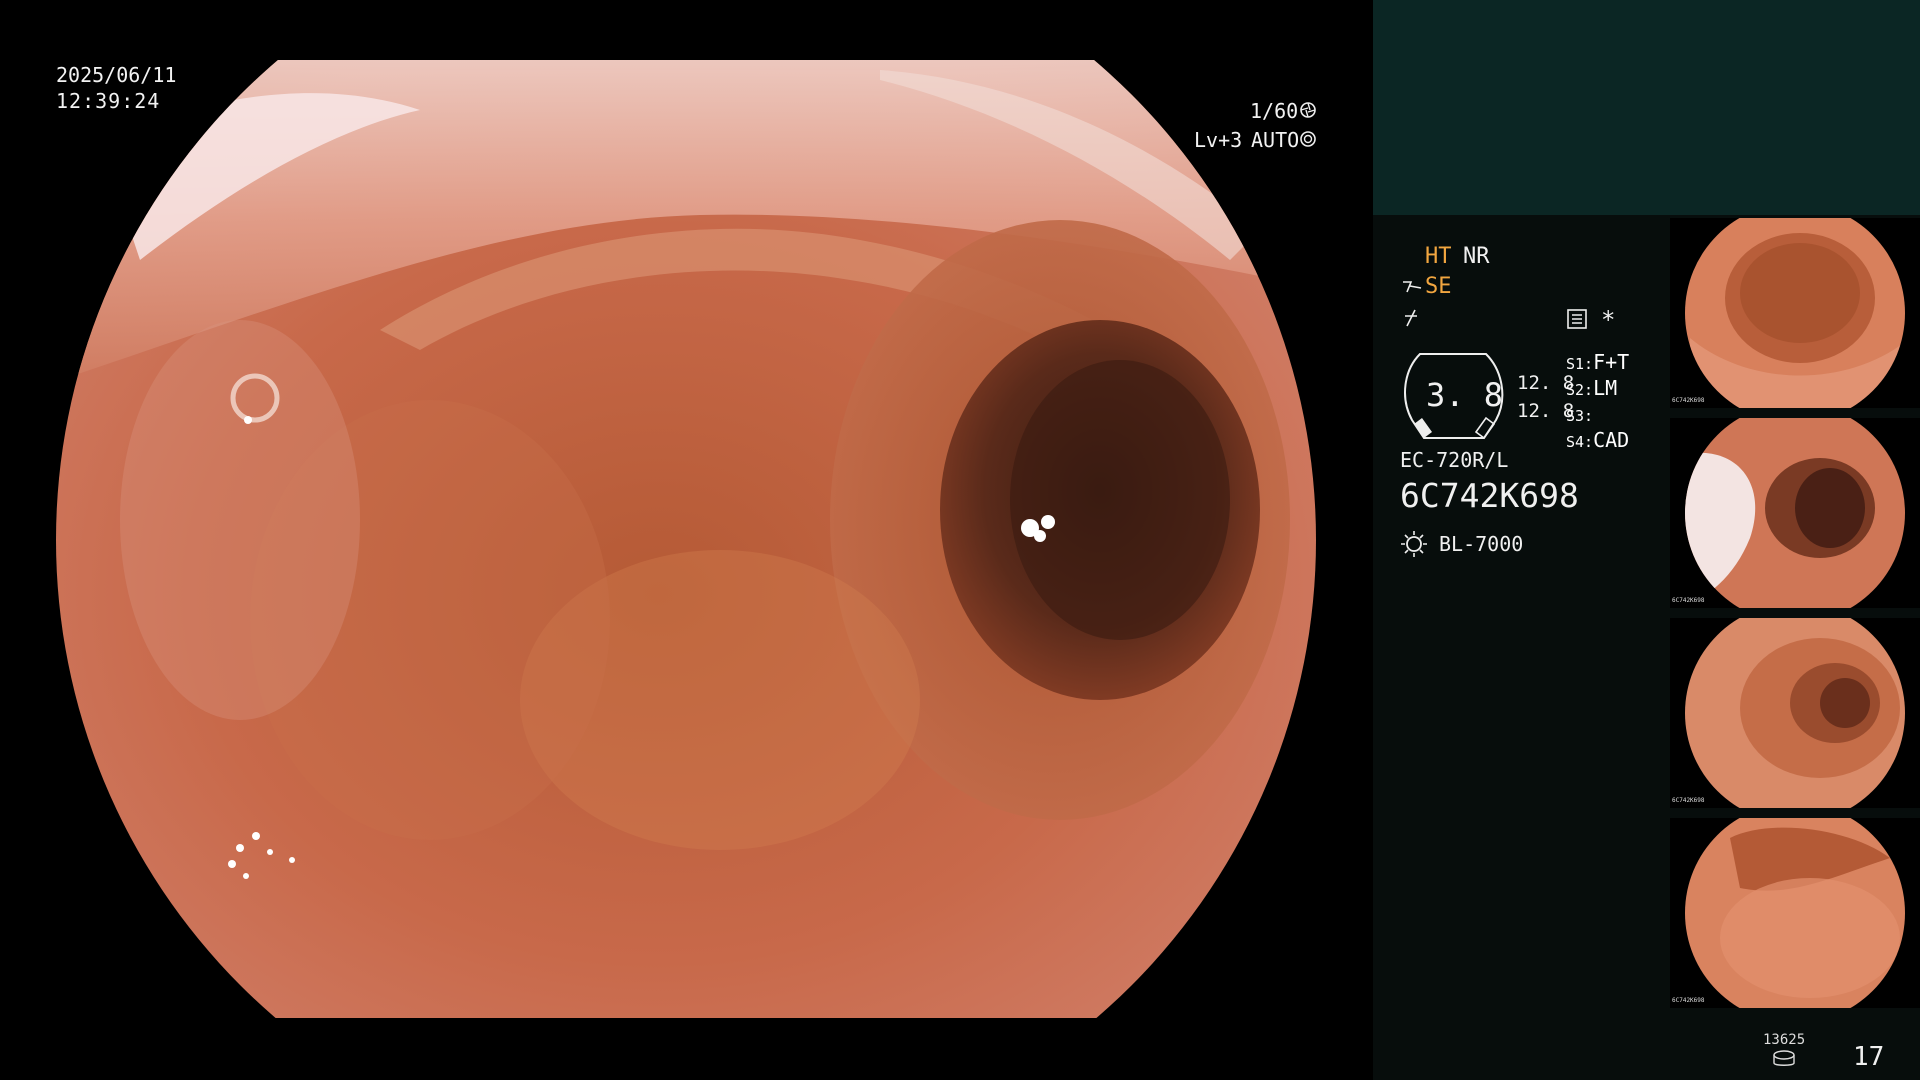  I want to click on thumbnail-2: 6C742K698, so click(1795, 513).